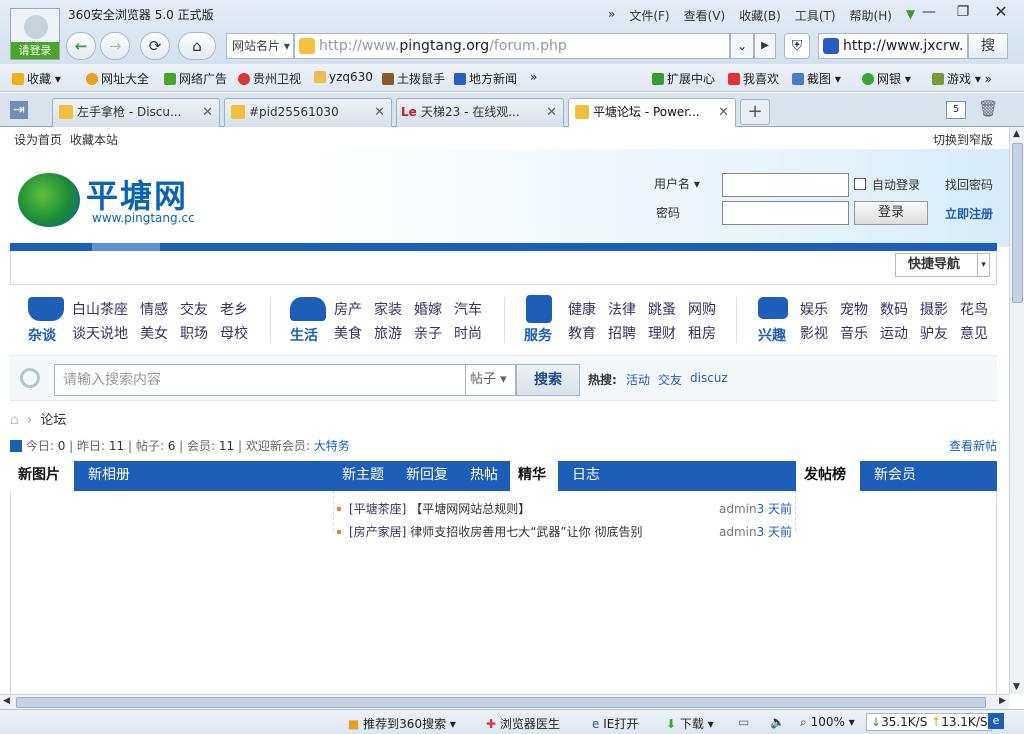 This screenshot has width=1024, height=734. Describe the element at coordinates (1016, 687) in the screenshot. I see `scroll-down-icon: ▼` at that location.